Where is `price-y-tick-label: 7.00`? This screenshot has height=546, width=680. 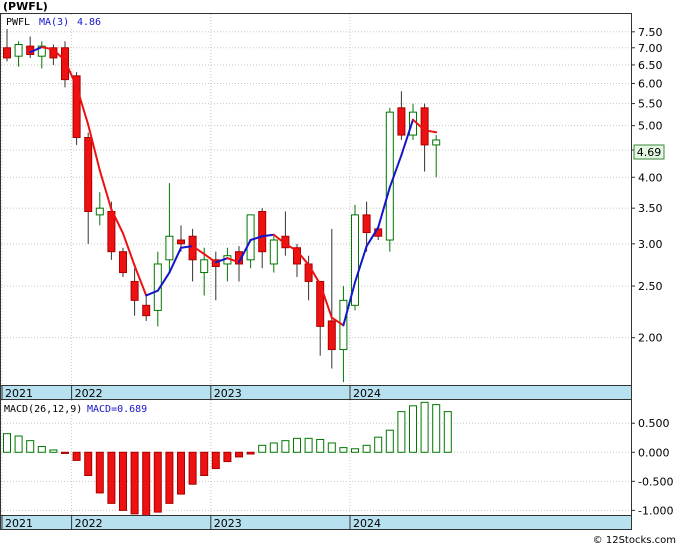 price-y-tick-label: 7.00 is located at coordinates (650, 48).